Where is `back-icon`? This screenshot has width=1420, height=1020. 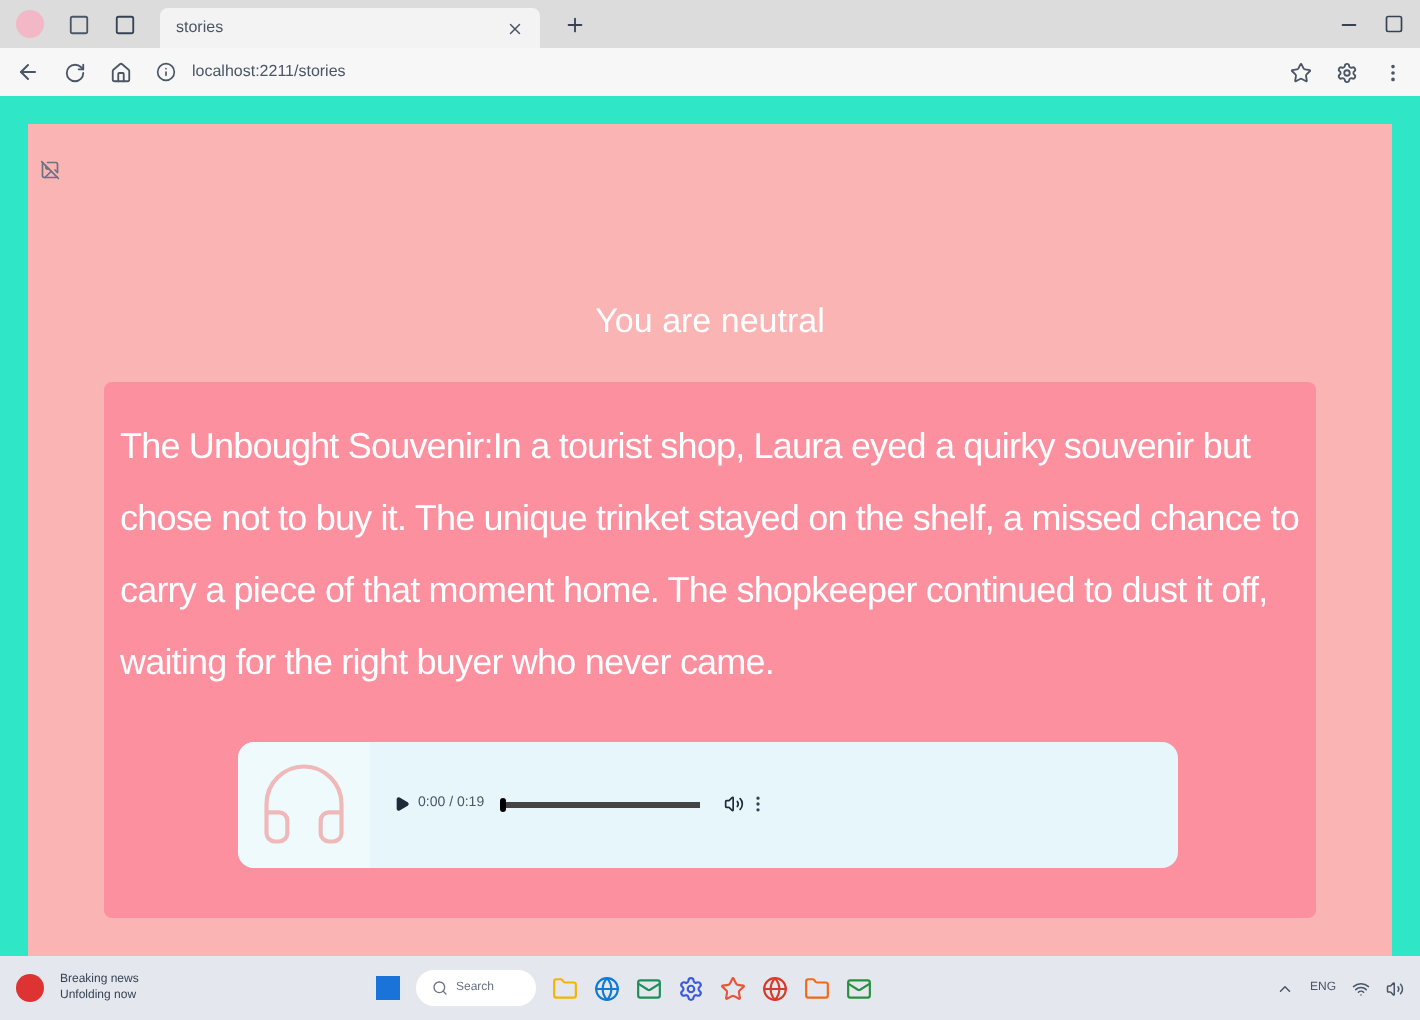 back-icon is located at coordinates (28, 72).